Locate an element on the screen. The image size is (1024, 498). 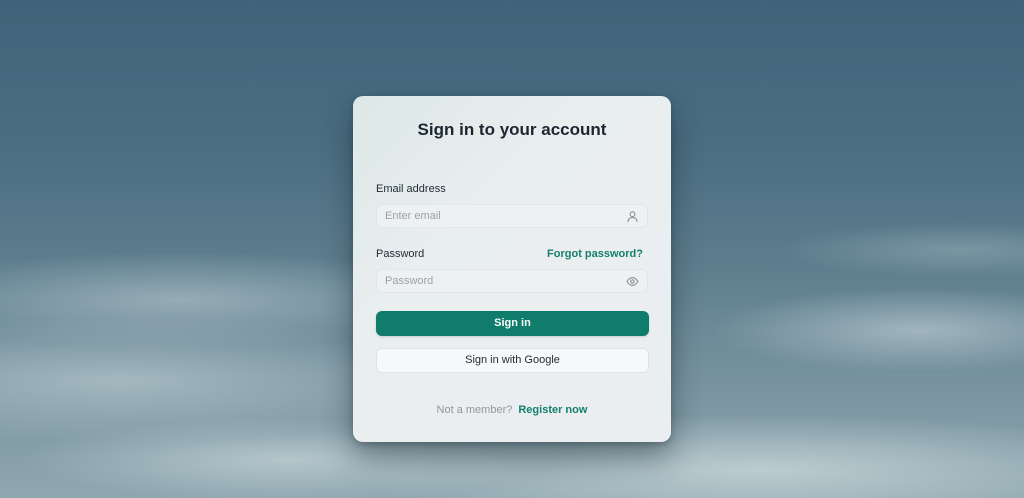
password-field-container is located at coordinates (512, 281).